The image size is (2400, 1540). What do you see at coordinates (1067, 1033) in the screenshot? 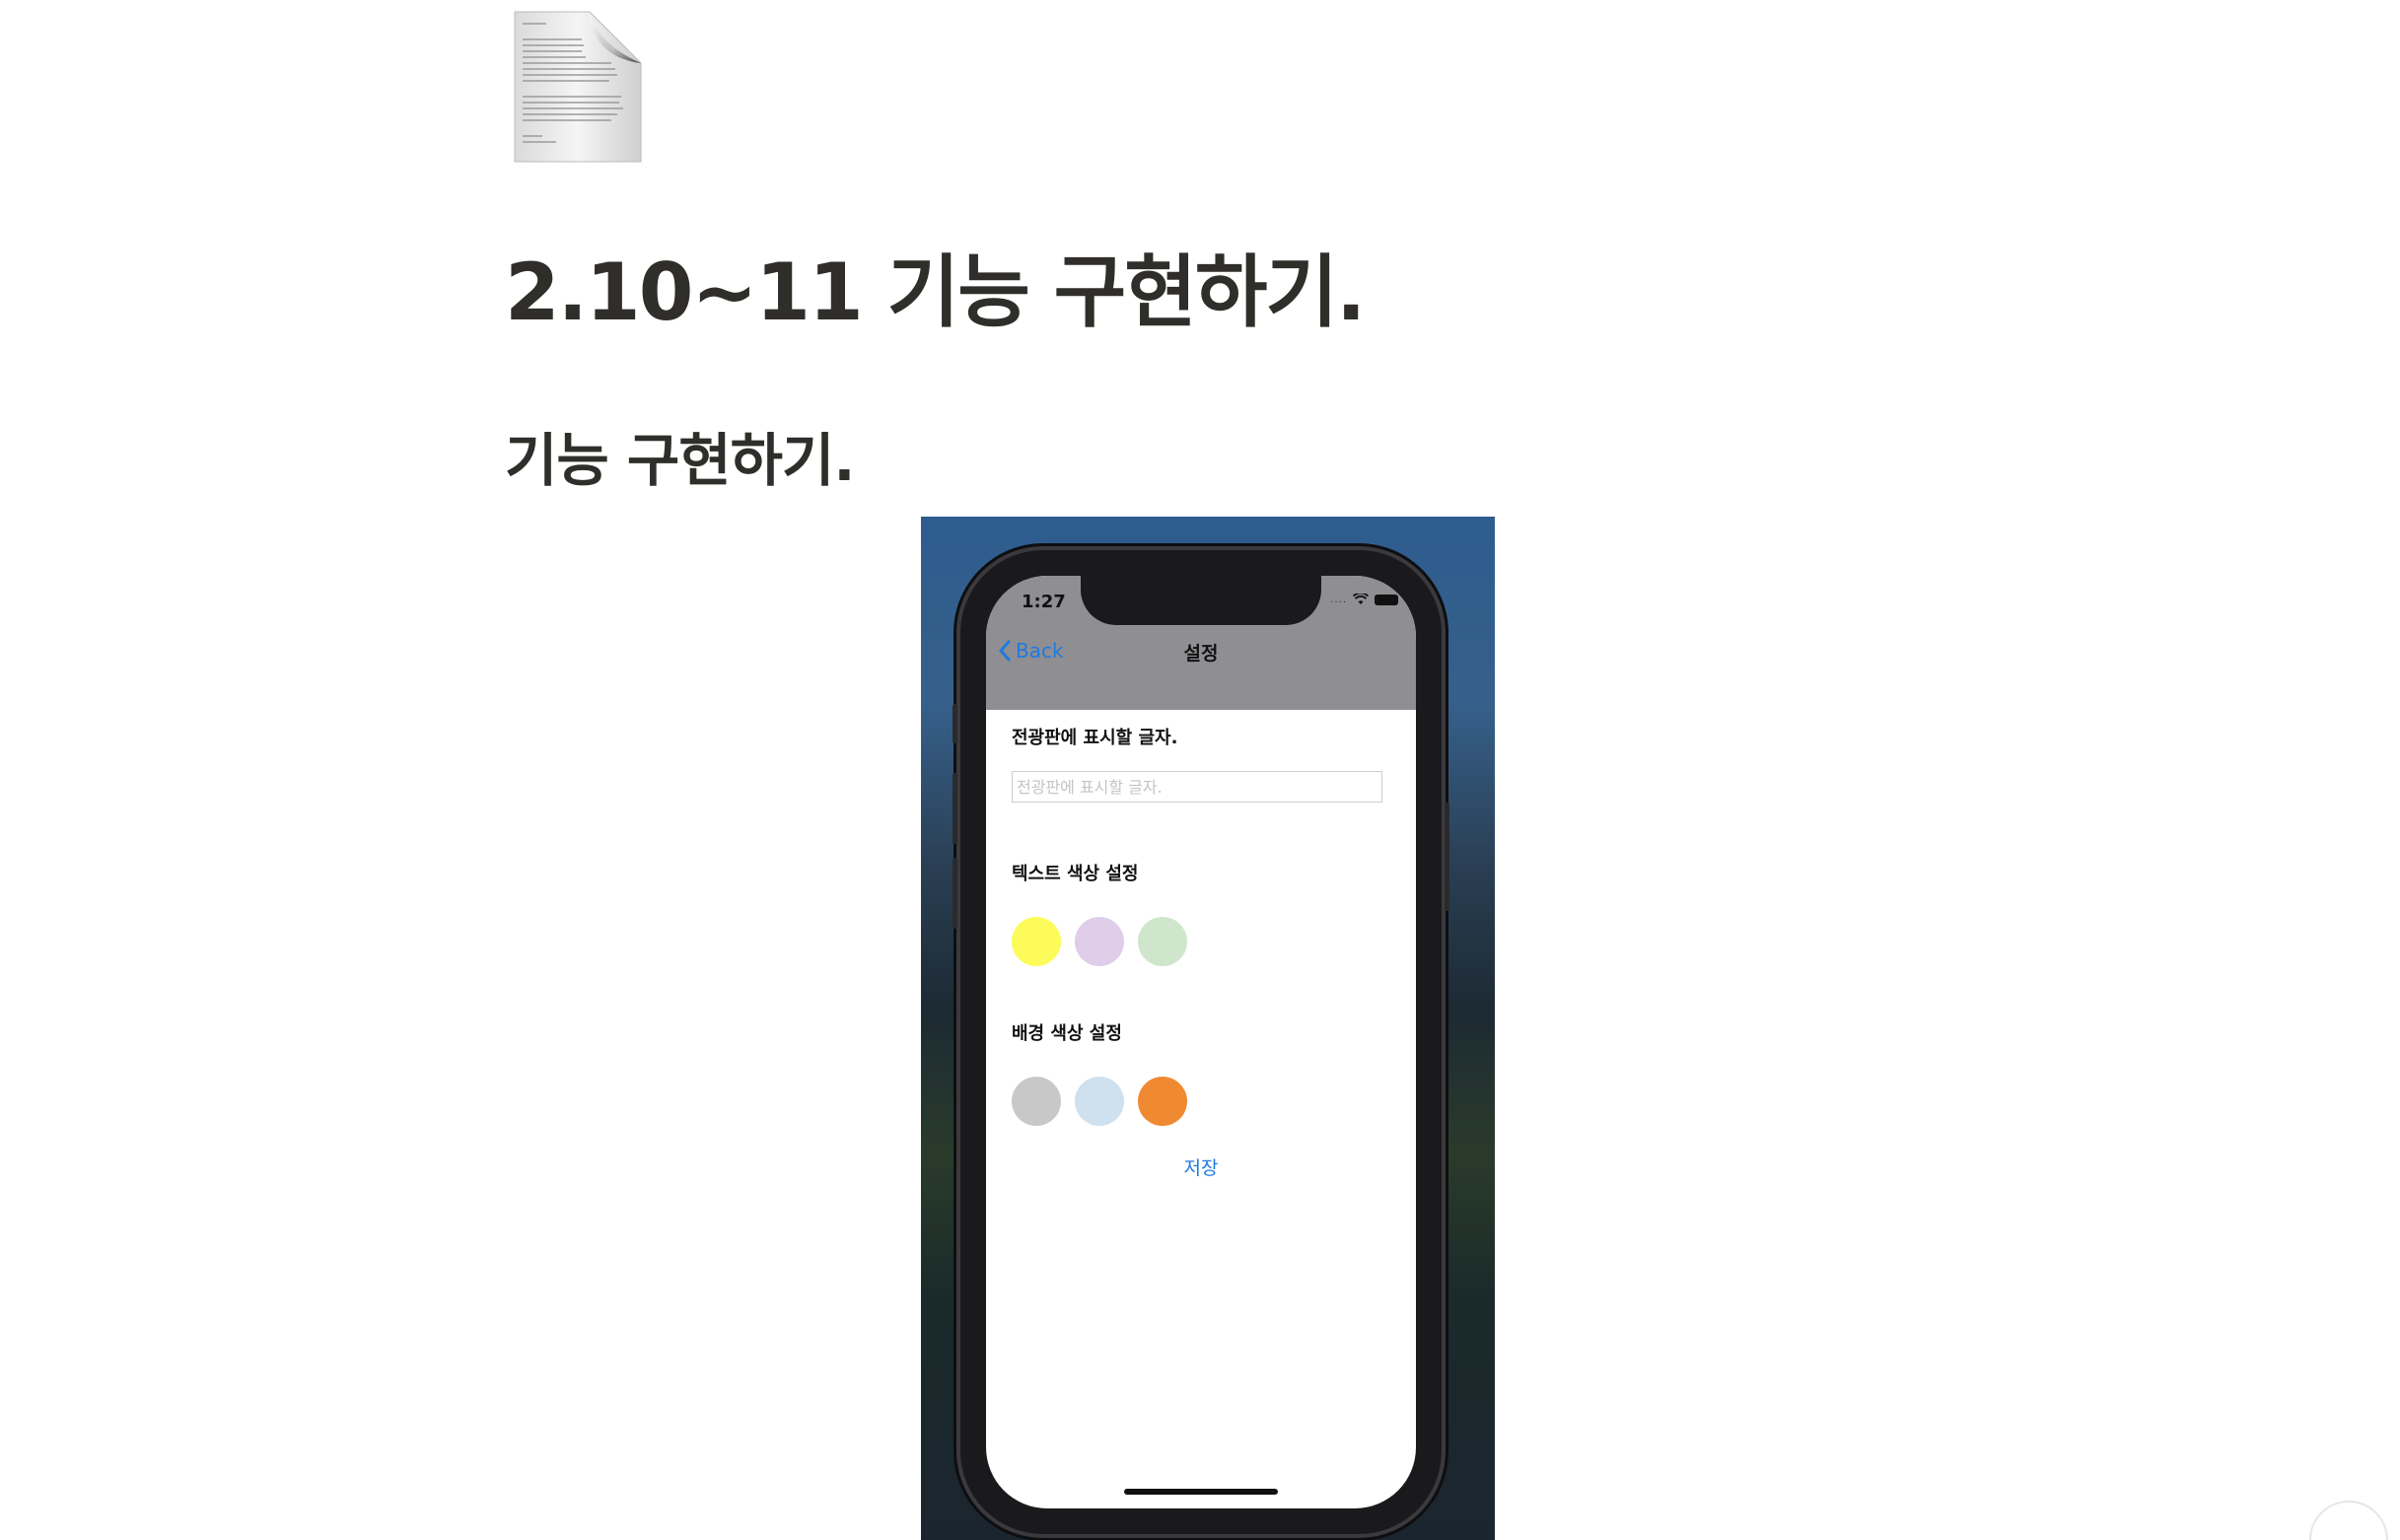
I see `background-color-label: 배경 색상 설정` at bounding box center [1067, 1033].